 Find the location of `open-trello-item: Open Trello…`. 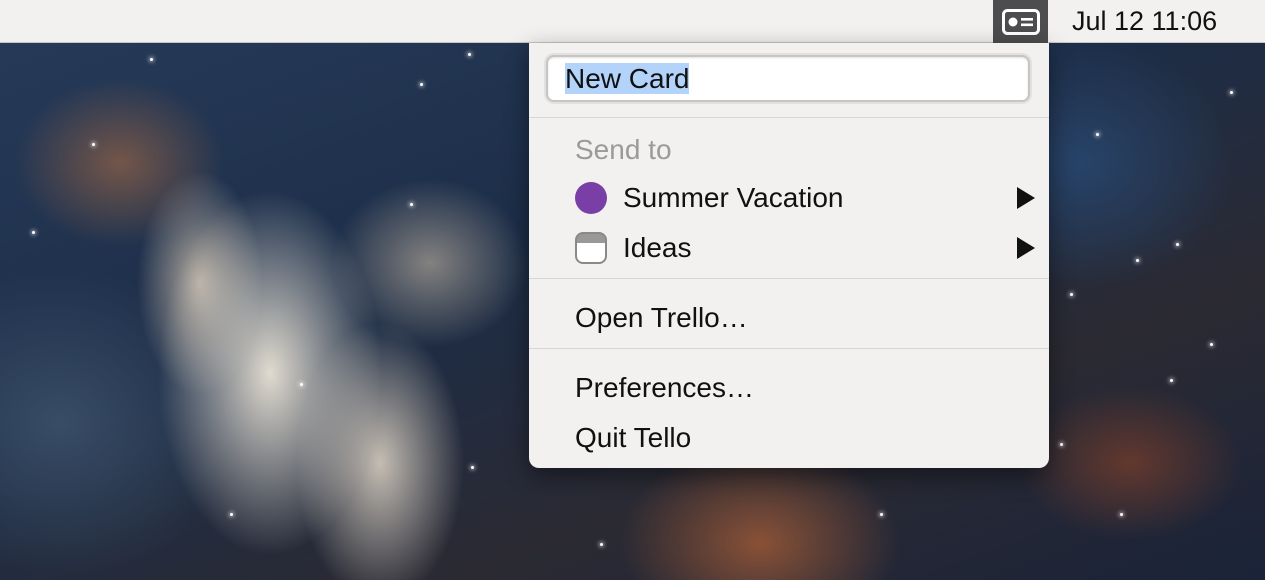

open-trello-item: Open Trello… is located at coordinates (661, 318).